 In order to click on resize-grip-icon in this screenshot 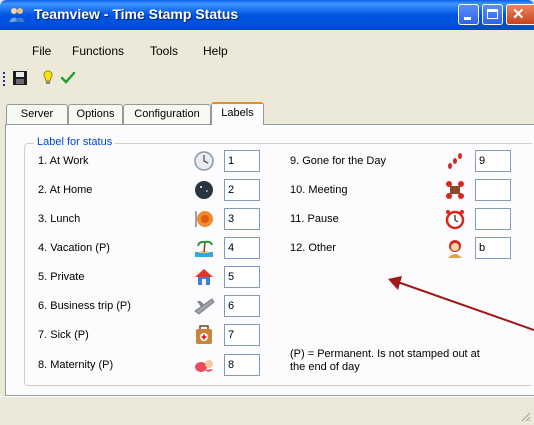, I will do `click(526, 417)`.